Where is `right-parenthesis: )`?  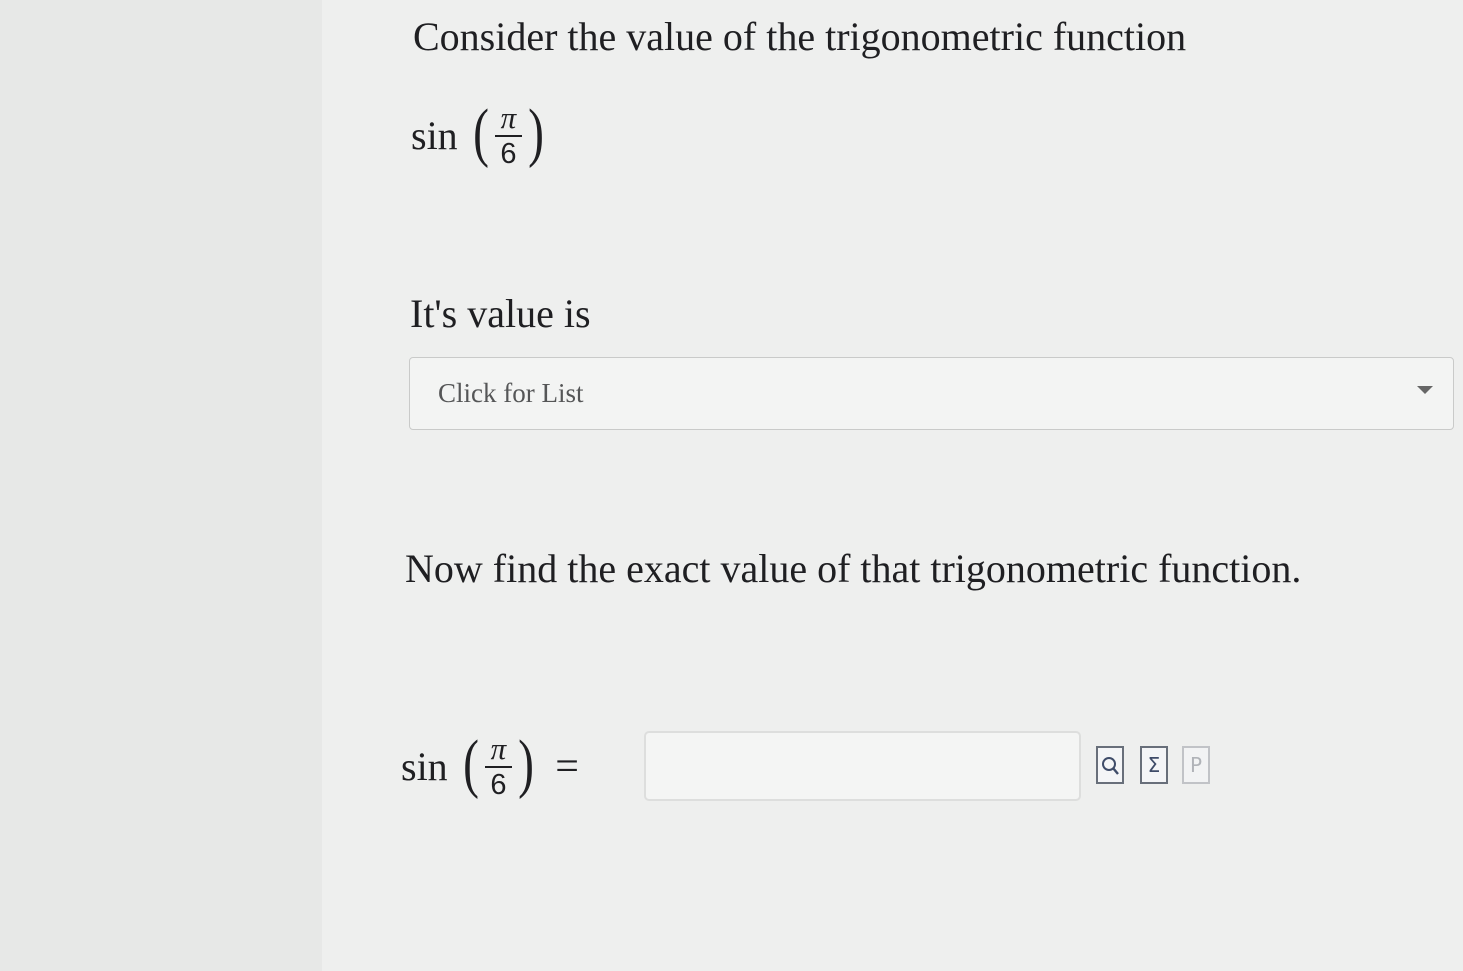 right-parenthesis: ) is located at coordinates (536, 132).